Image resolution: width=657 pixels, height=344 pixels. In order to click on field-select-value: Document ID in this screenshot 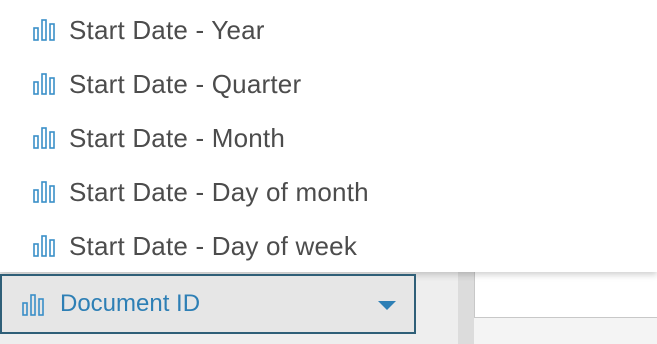, I will do `click(130, 303)`.